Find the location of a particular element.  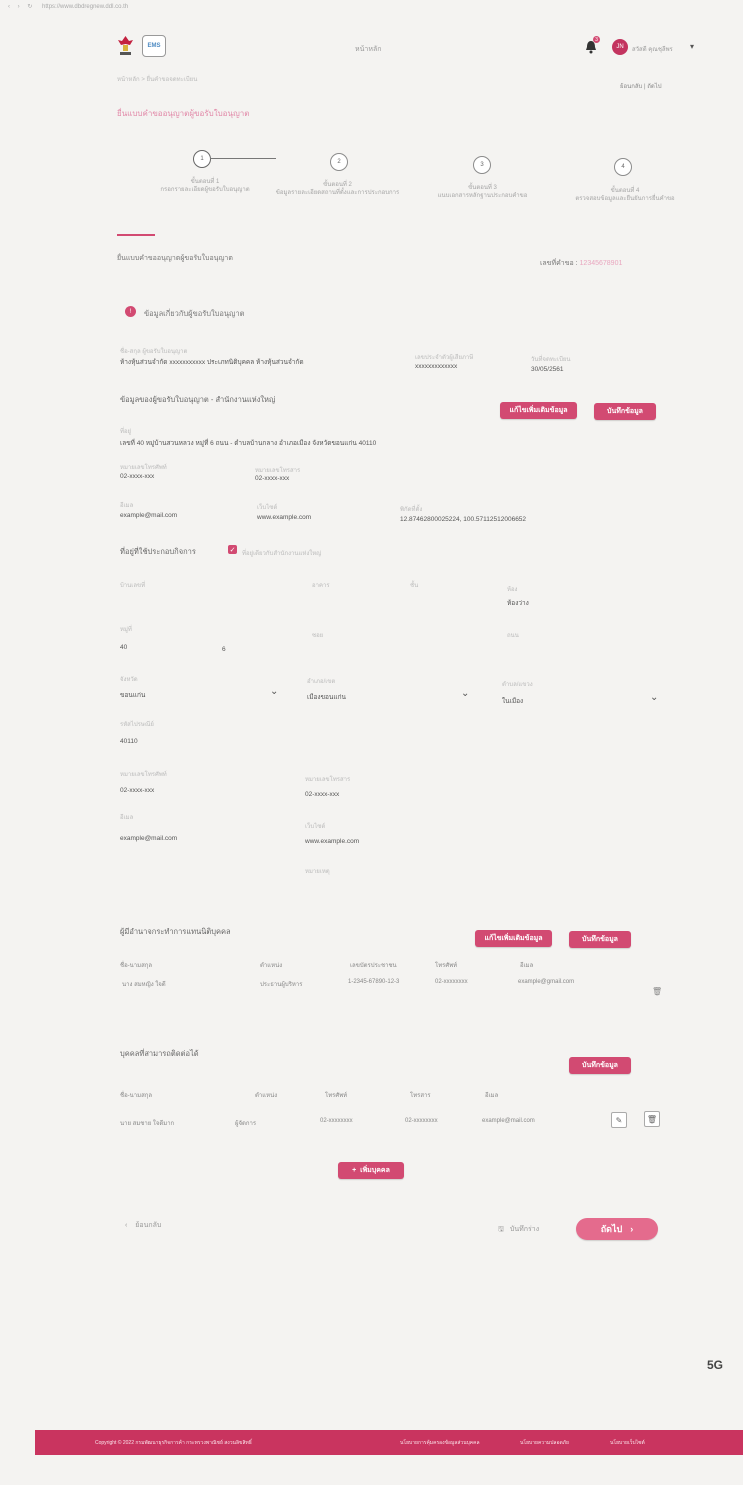

hq-email-value: example@mail.com is located at coordinates (149, 515).